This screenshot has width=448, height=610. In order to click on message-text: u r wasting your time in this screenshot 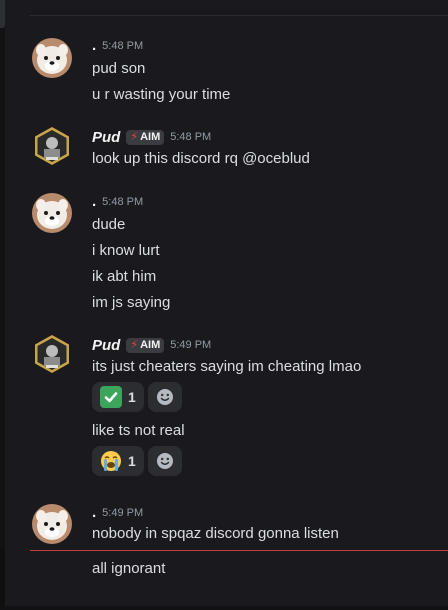, I will do `click(161, 94)`.